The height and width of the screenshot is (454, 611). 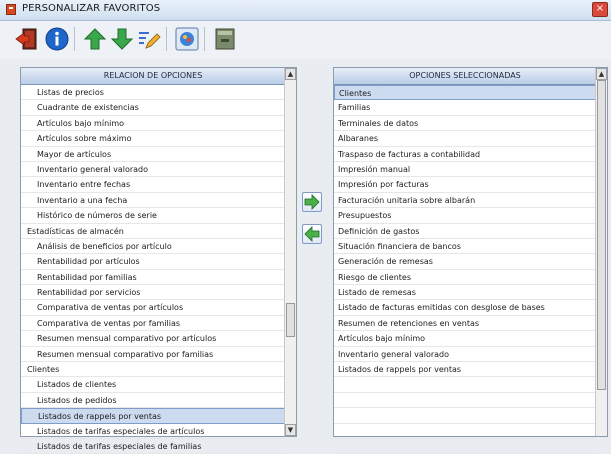 I want to click on exit-door-icon, so click(x=26, y=39).